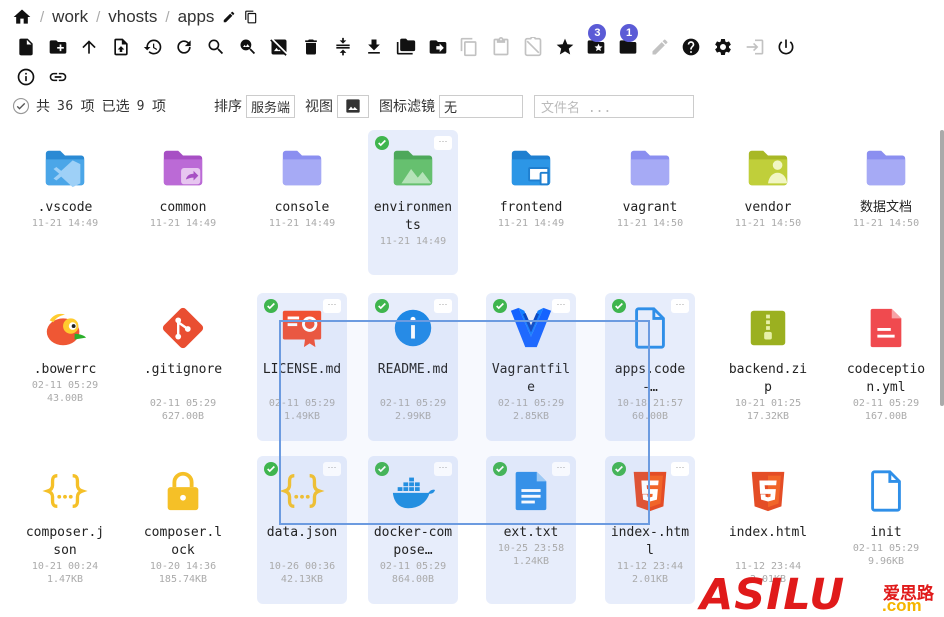 The width and height of the screenshot is (944, 617). What do you see at coordinates (153, 47) in the screenshot?
I see `history-button` at bounding box center [153, 47].